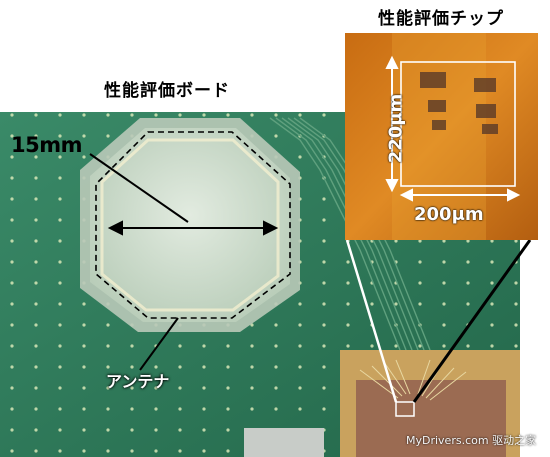  Describe the element at coordinates (441, 19) in the screenshot. I see `chip-title: 性能評価チップ` at that location.